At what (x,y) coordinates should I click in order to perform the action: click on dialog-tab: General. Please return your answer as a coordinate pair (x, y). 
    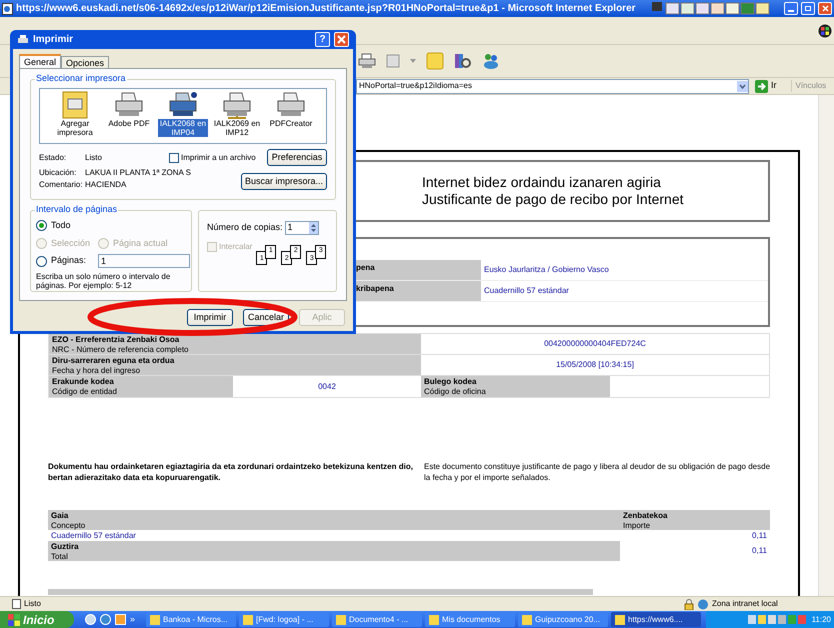
    Looking at the image, I should click on (40, 61).